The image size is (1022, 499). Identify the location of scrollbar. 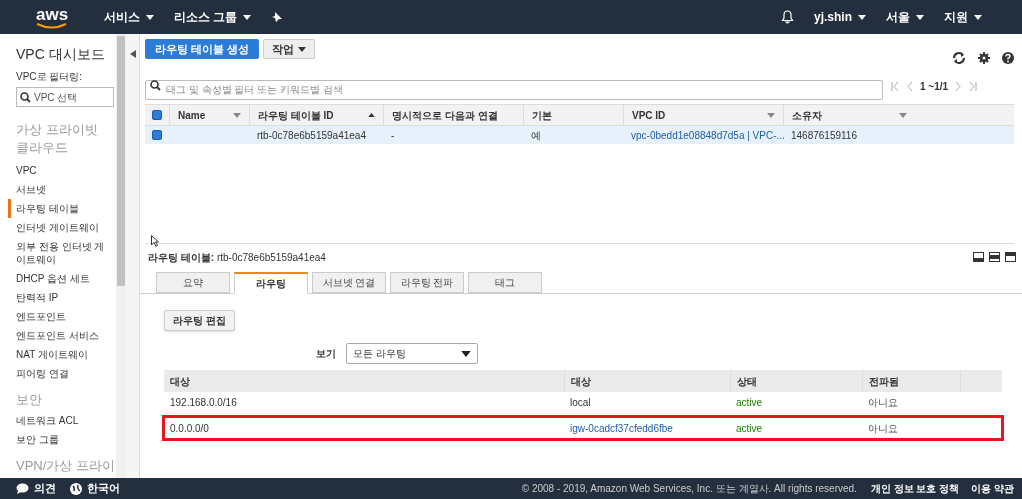
(121, 256).